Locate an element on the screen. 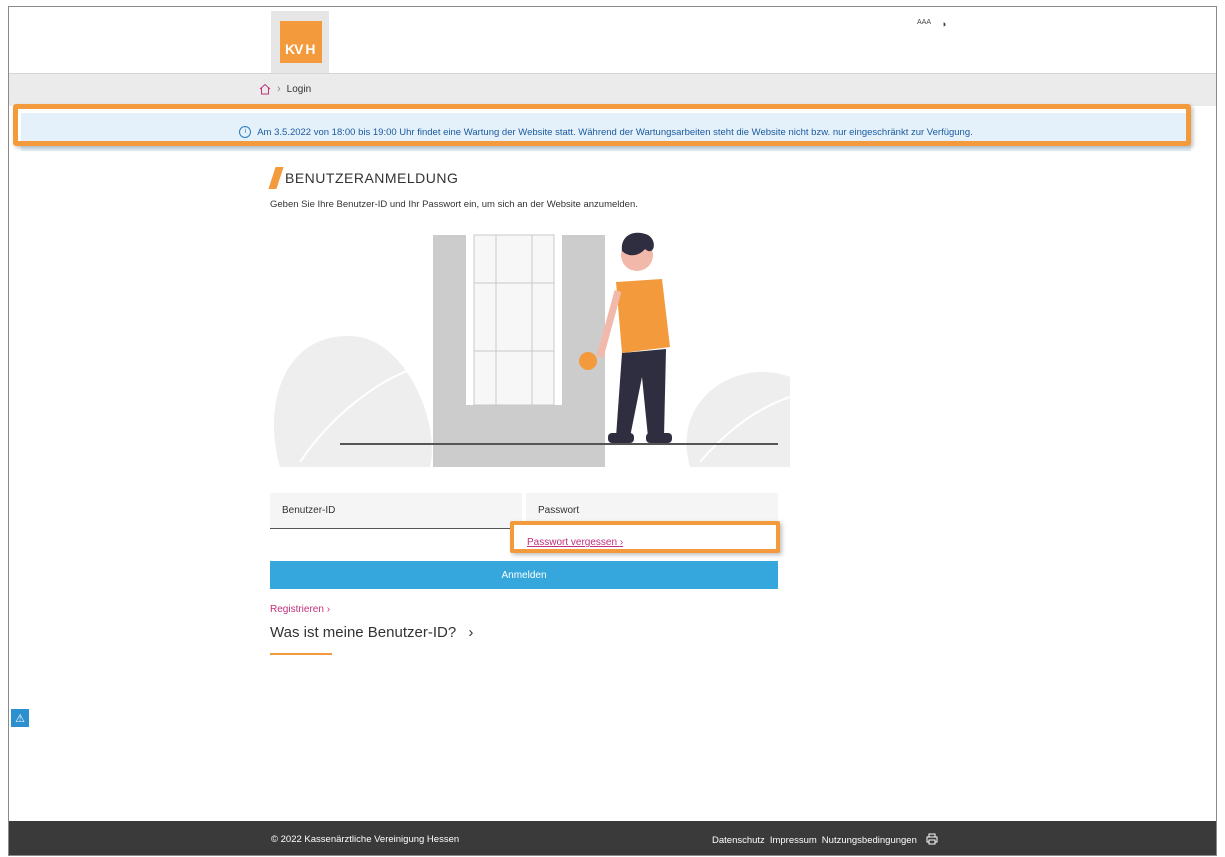 This screenshot has height=857, width=1225. login-button: Anmelden is located at coordinates (524, 575).